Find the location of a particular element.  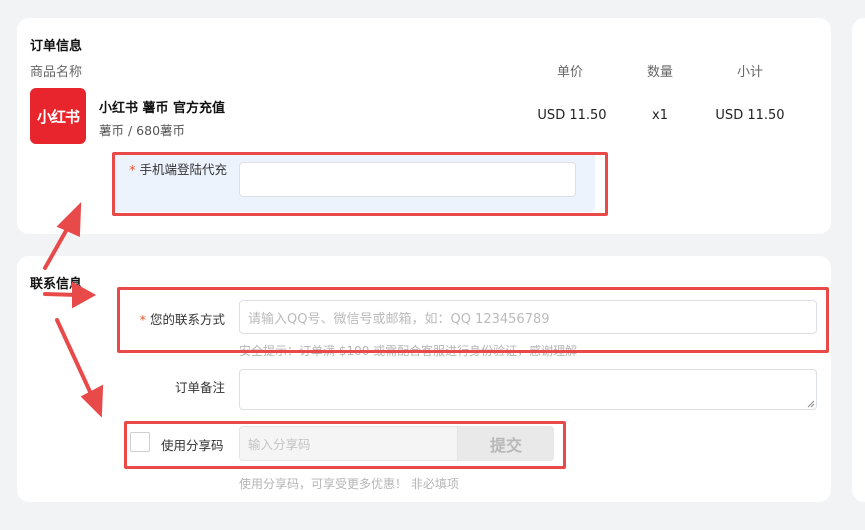

contact-section-title: 联系信息 is located at coordinates (56, 284).